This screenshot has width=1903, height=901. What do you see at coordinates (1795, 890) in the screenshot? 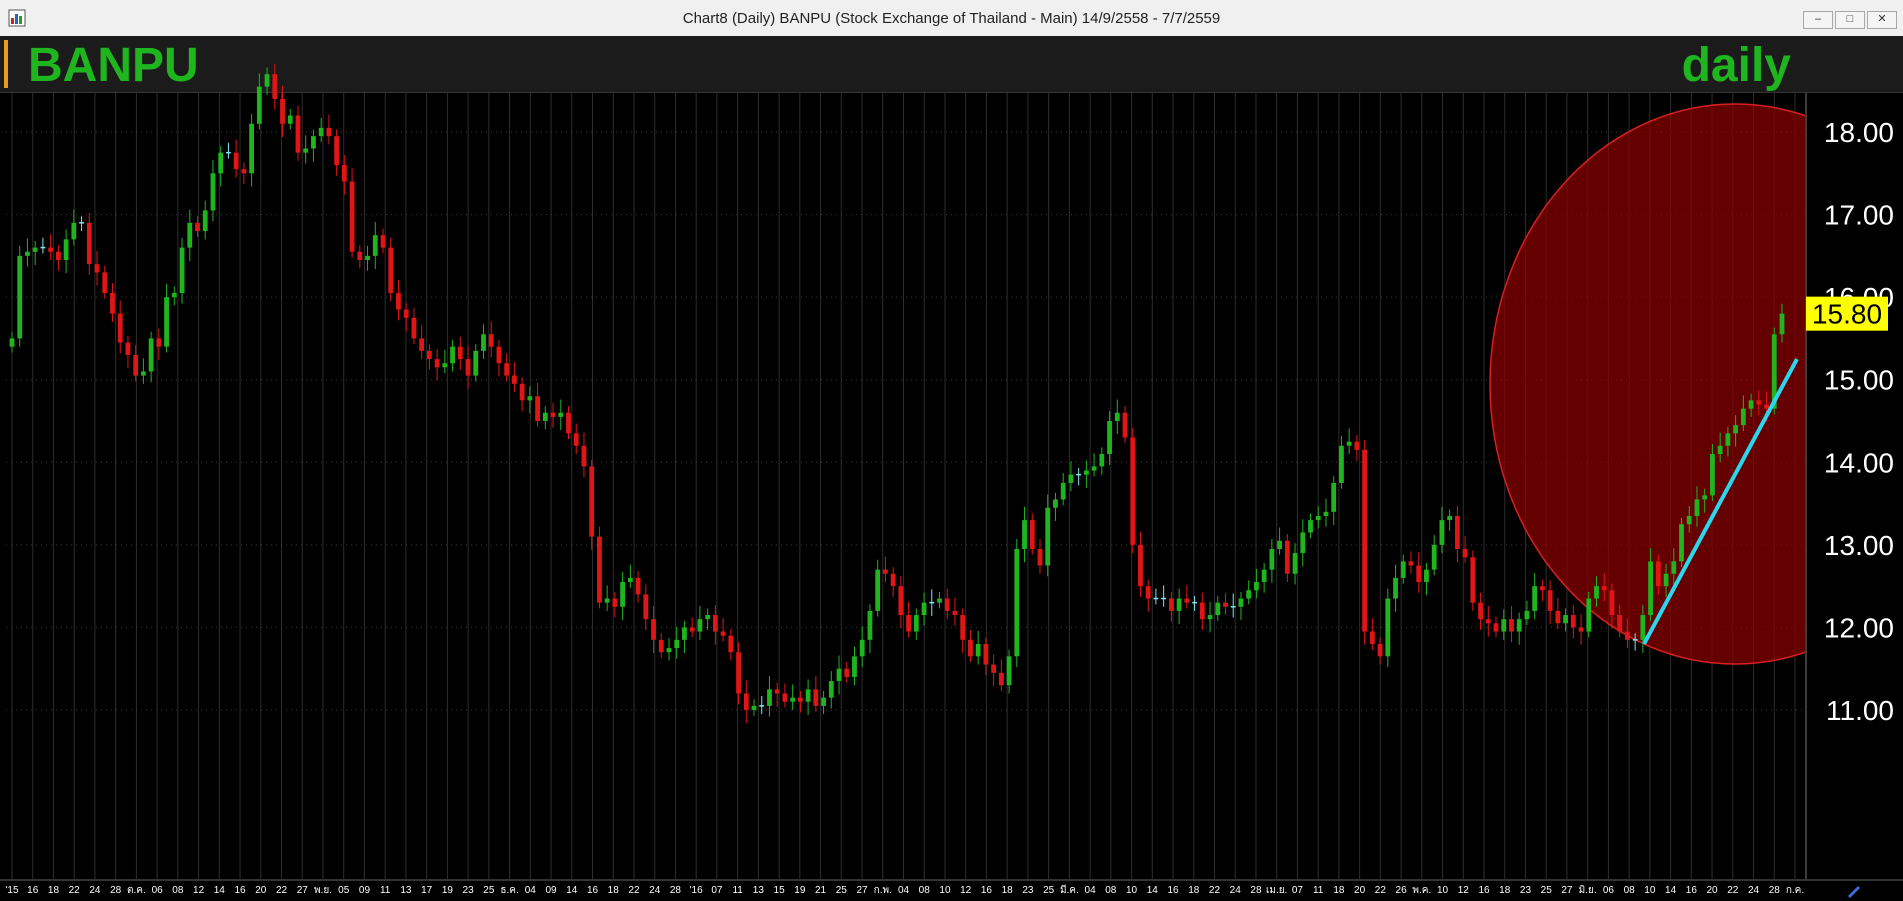
I see `x-tick-label: ก.ค.` at bounding box center [1795, 890].